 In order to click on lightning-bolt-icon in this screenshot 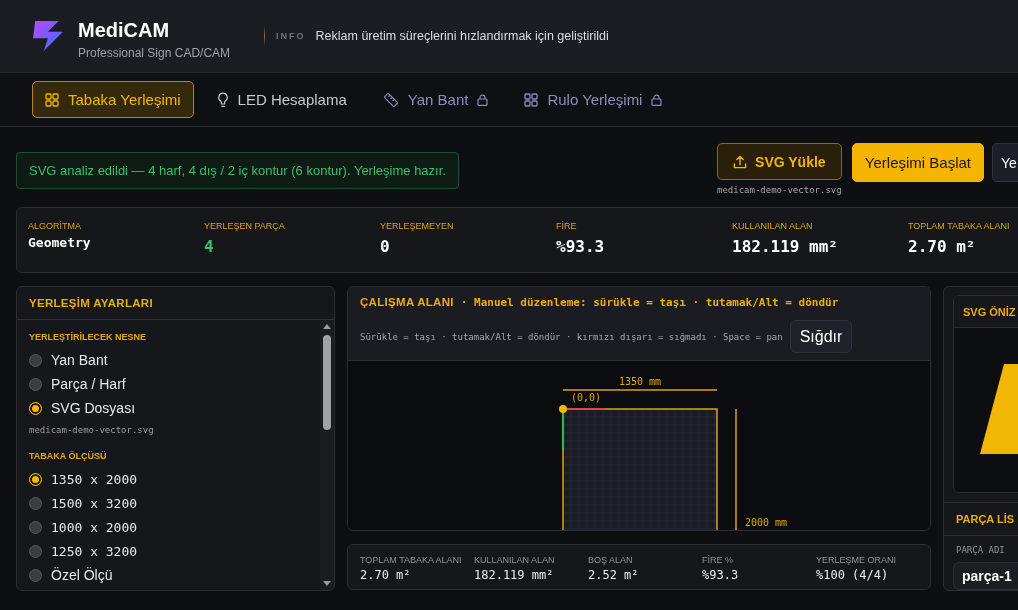, I will do `click(48, 36)`.